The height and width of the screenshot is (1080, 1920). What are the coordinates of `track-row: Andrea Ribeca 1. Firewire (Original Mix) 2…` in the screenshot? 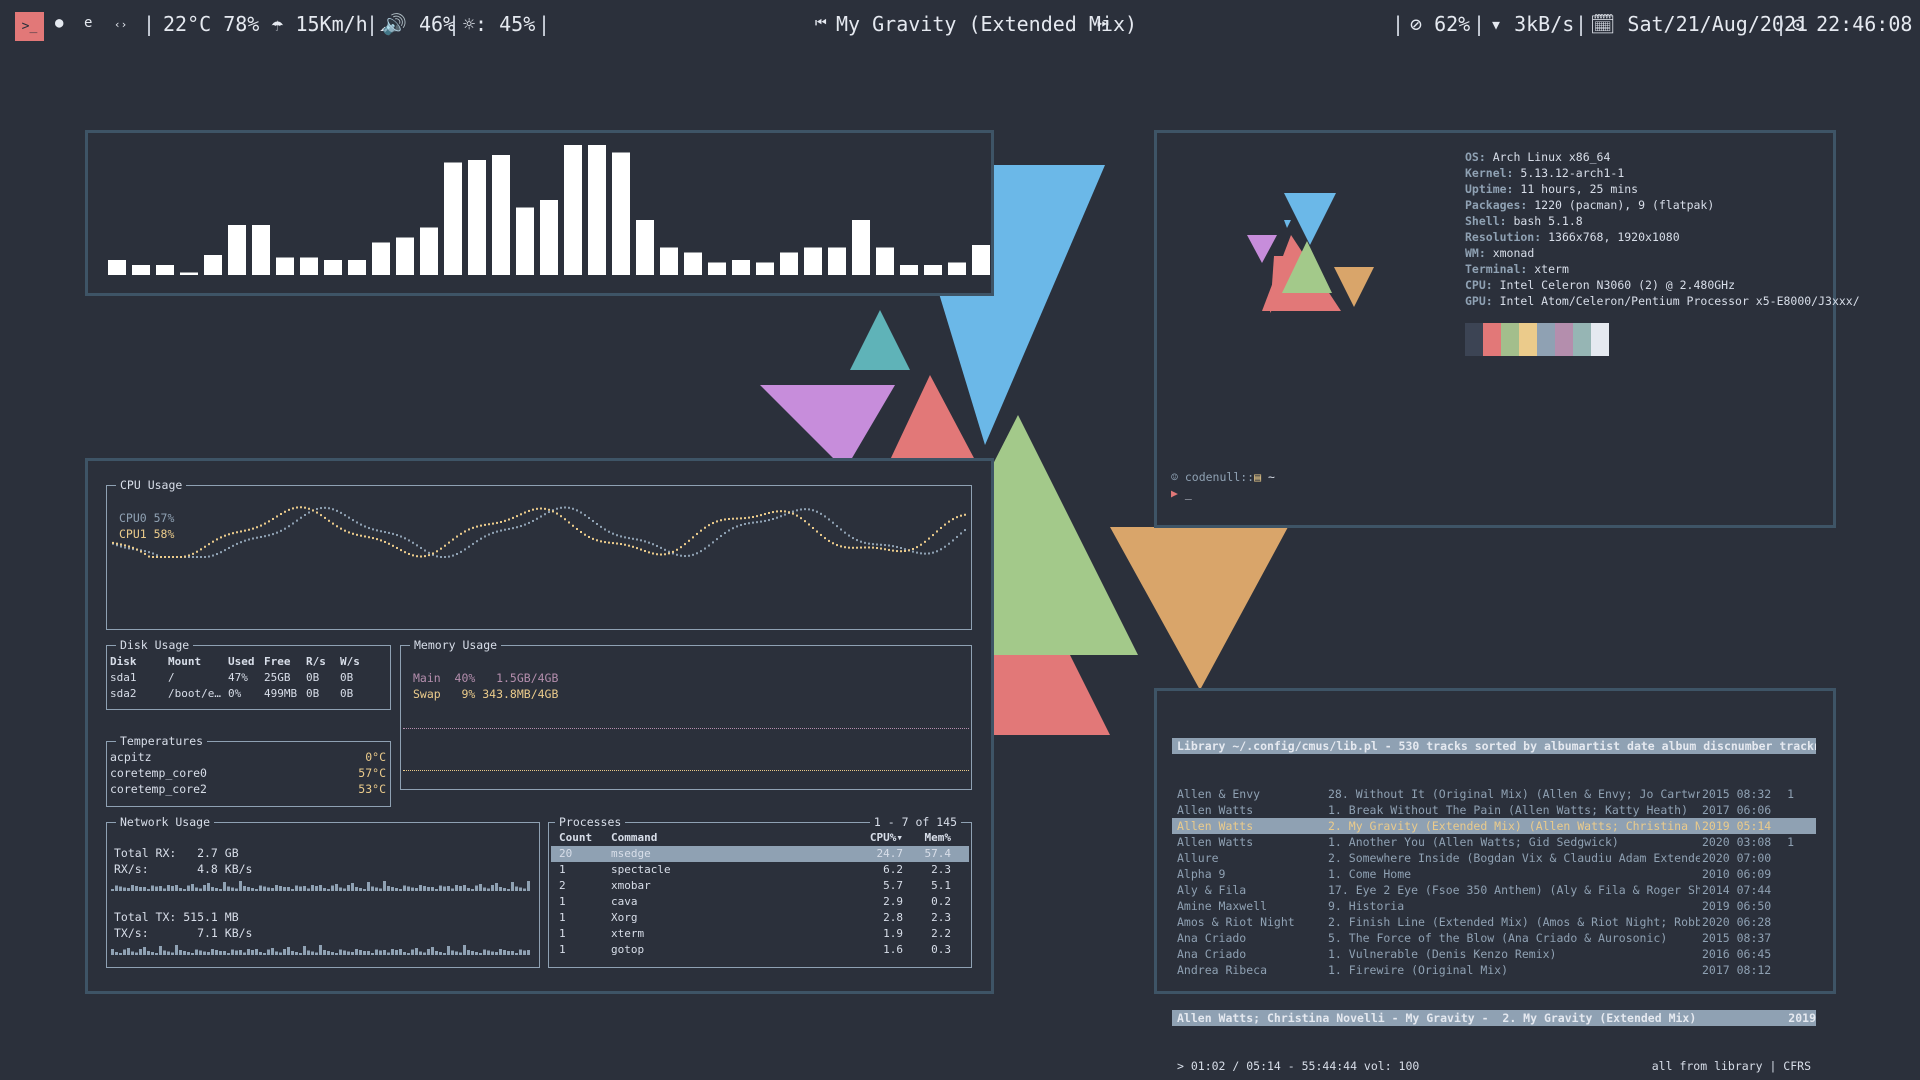 It's located at (1494, 970).